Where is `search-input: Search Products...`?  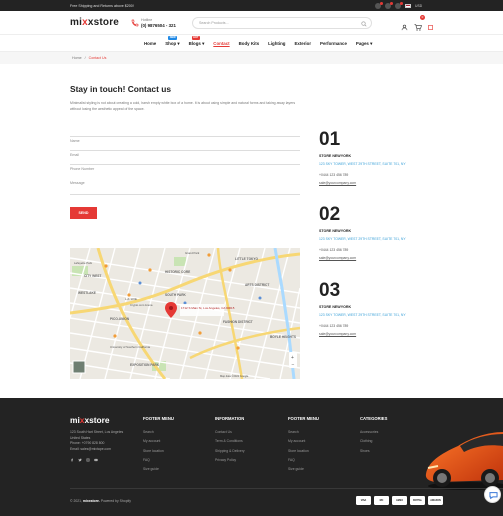 search-input: Search Products... is located at coordinates (214, 23).